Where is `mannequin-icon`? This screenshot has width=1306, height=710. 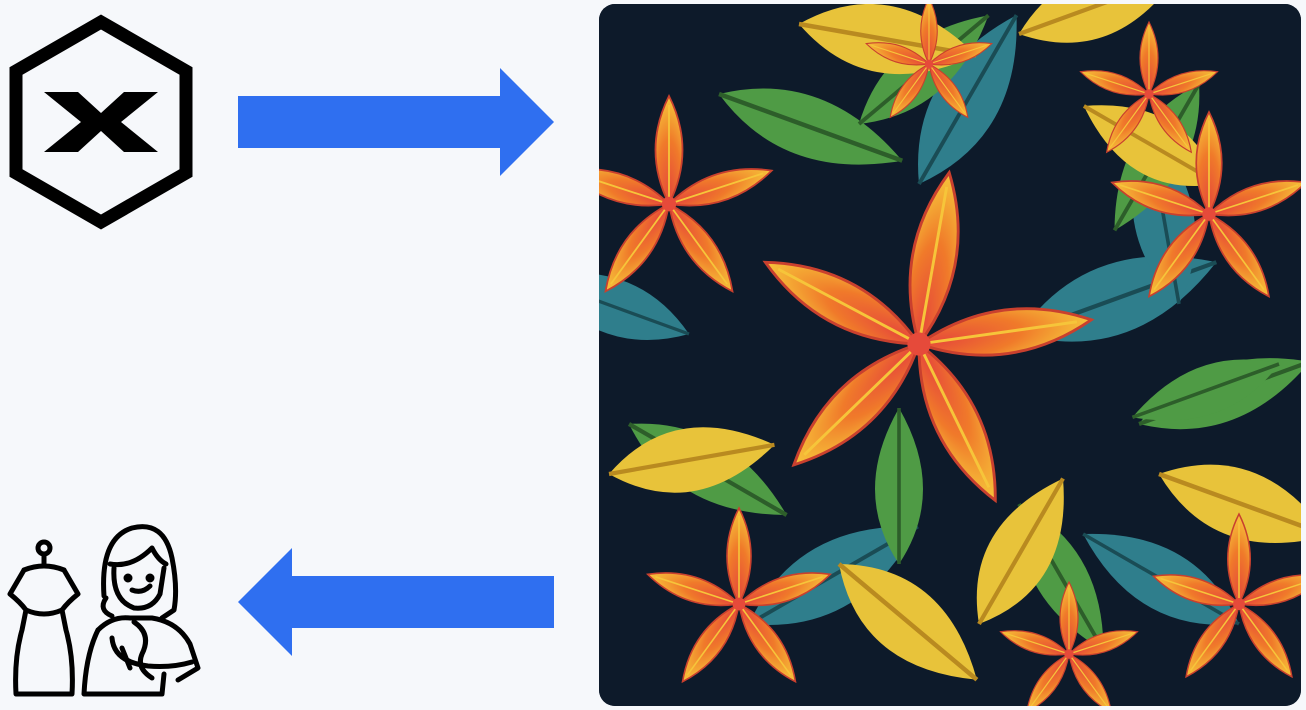 mannequin-icon is located at coordinates (44, 618).